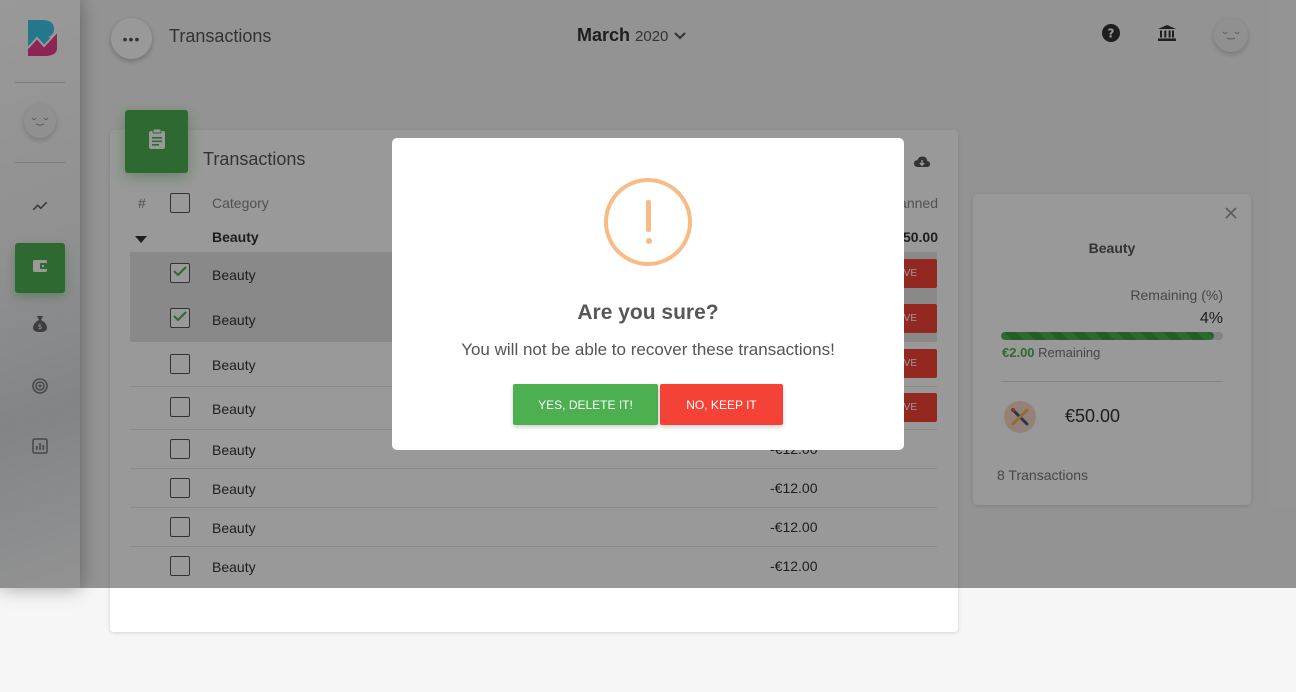 The image size is (1296, 692). I want to click on cancel-delete-button: NO, KEEP IT, so click(721, 404).